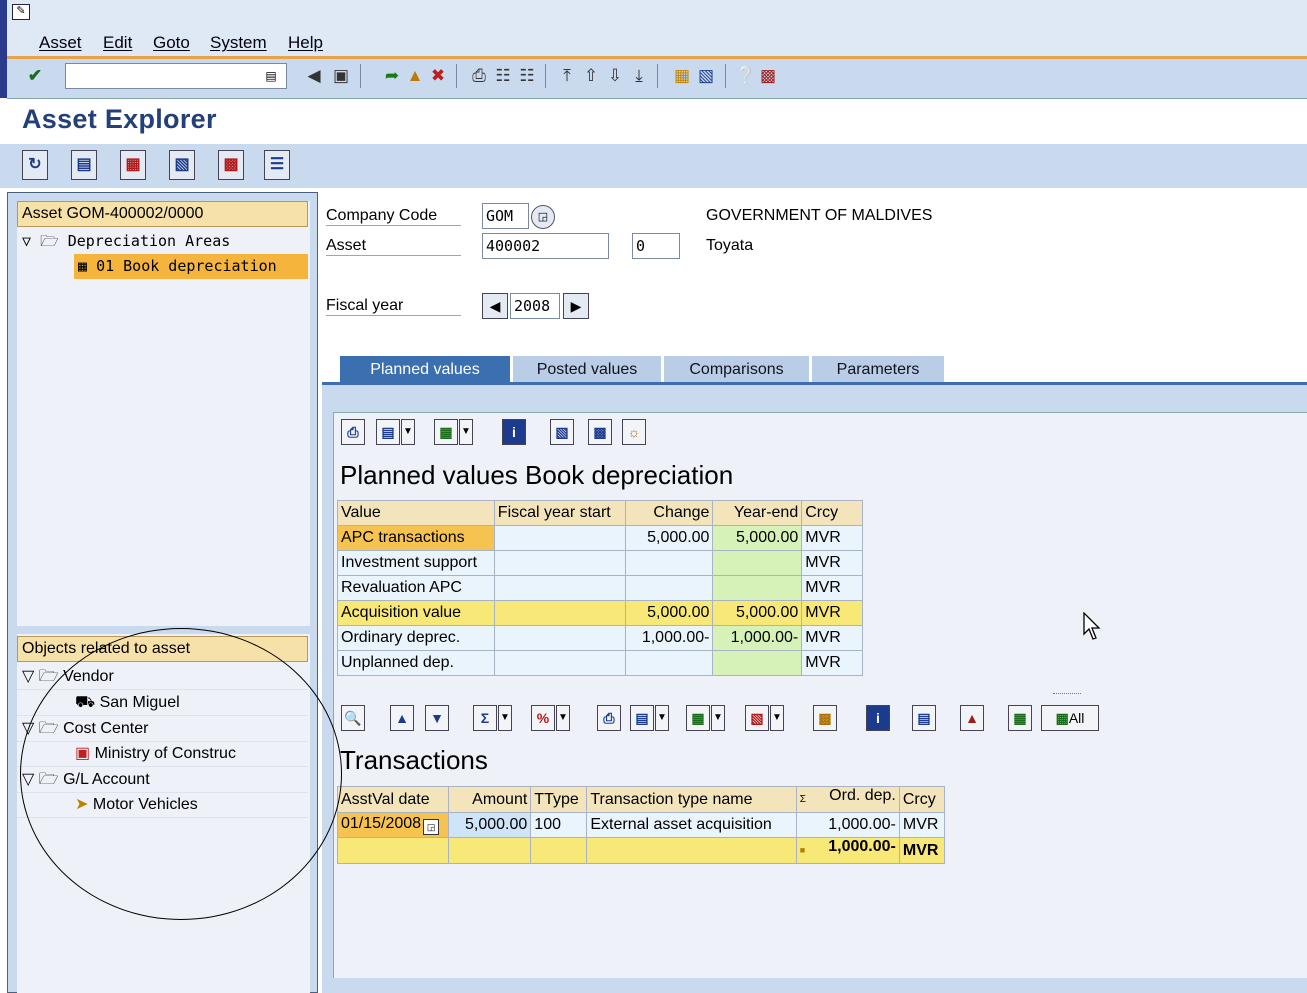 Image resolution: width=1307 pixels, height=993 pixels. I want to click on column-header: Year-end, so click(757, 513).